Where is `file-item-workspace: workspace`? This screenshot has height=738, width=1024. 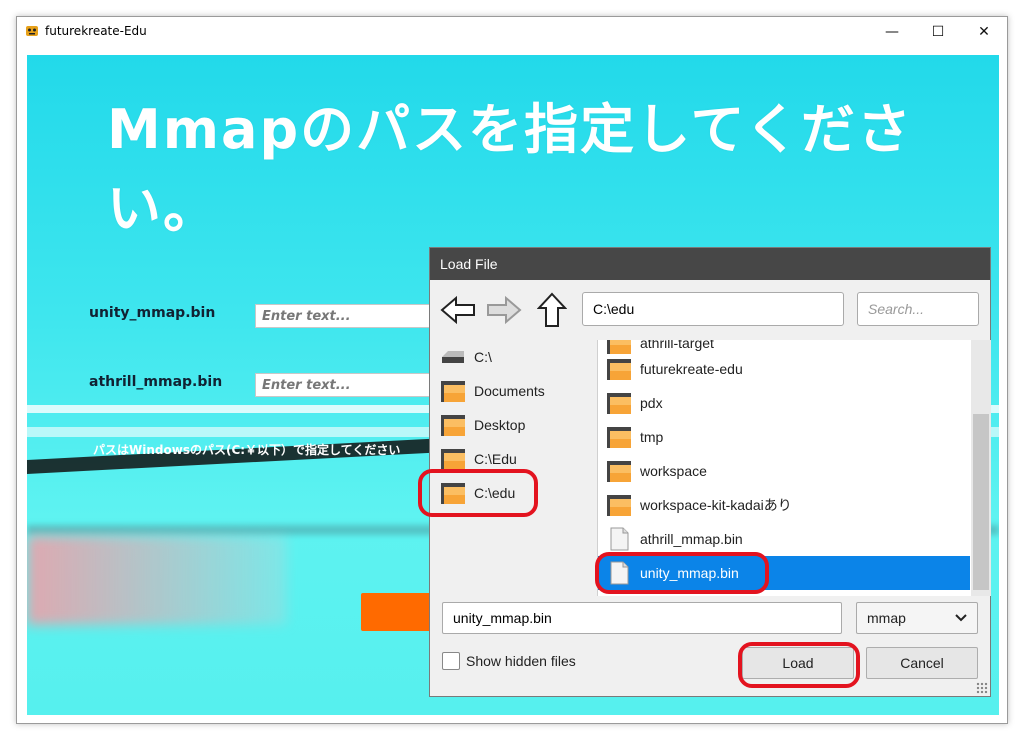
file-item-workspace: workspace is located at coordinates (784, 471).